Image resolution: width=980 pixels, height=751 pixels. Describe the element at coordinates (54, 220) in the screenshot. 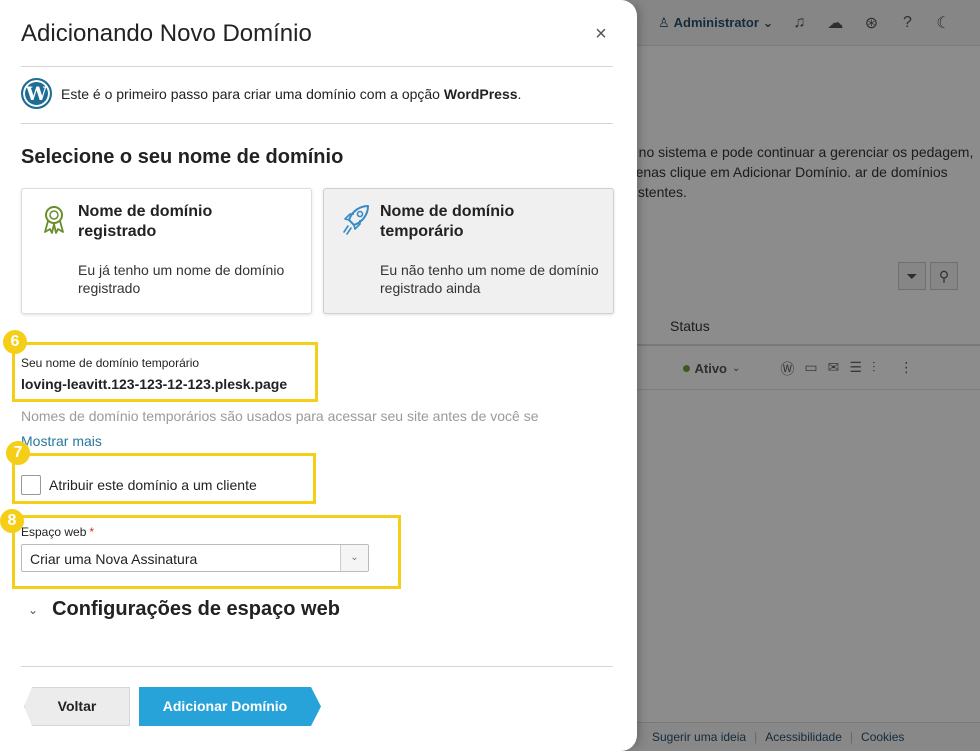

I see `award-ribbon-icon` at that location.